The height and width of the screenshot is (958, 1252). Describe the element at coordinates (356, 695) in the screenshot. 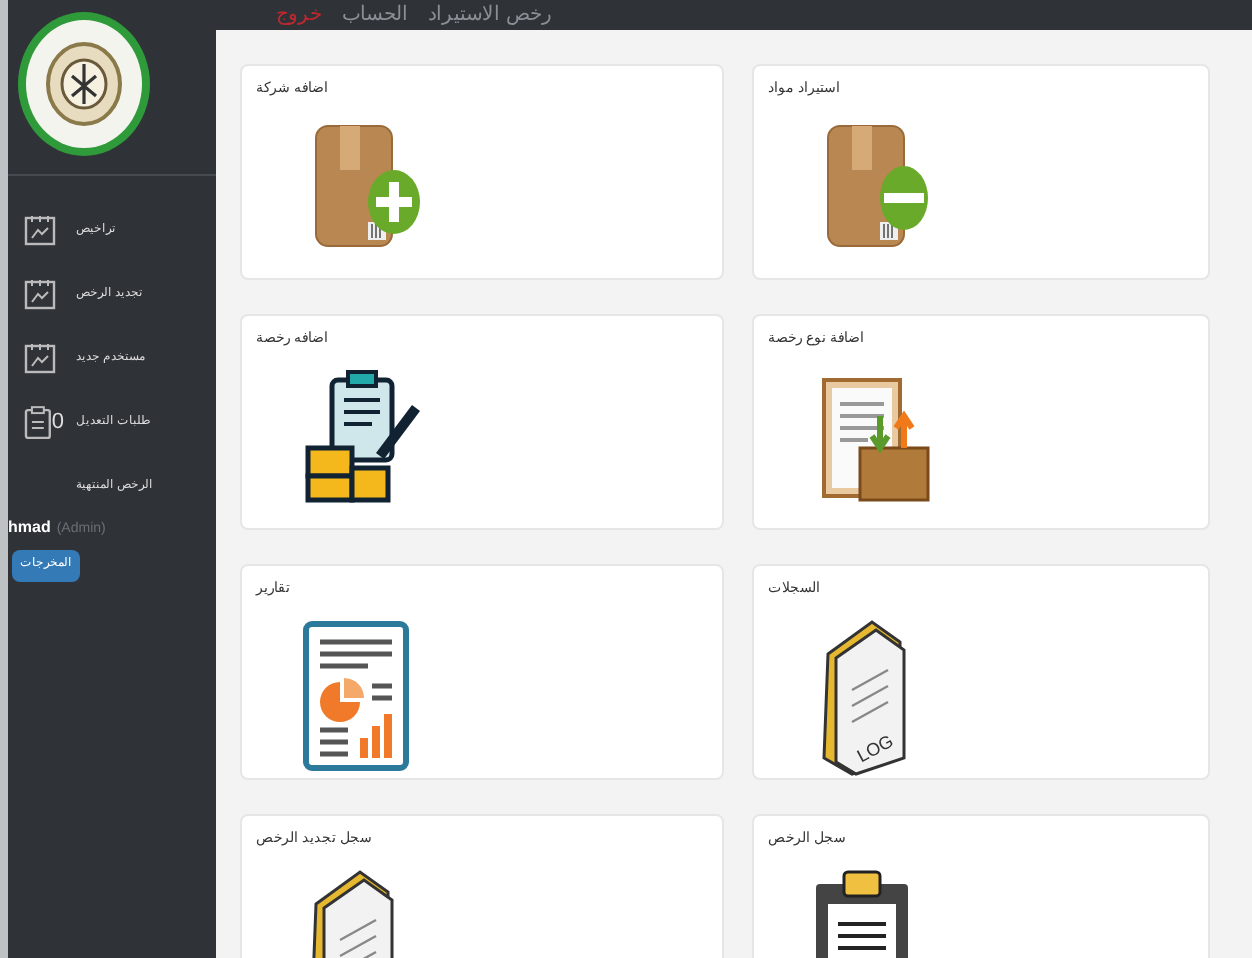

I see `report-icon` at that location.